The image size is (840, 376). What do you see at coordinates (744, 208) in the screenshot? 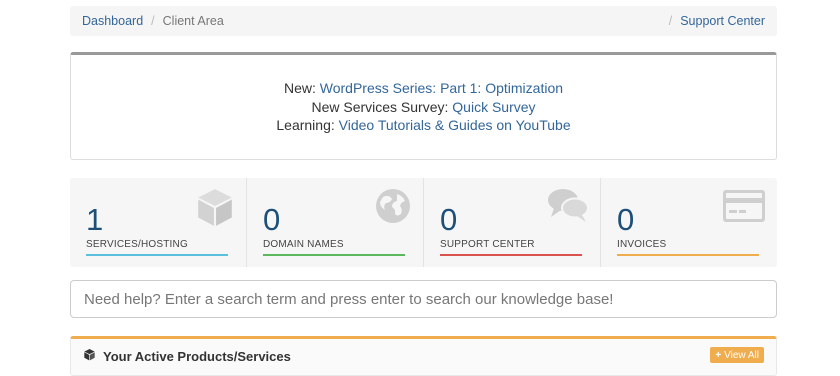
I see `credit-card-icon` at bounding box center [744, 208].